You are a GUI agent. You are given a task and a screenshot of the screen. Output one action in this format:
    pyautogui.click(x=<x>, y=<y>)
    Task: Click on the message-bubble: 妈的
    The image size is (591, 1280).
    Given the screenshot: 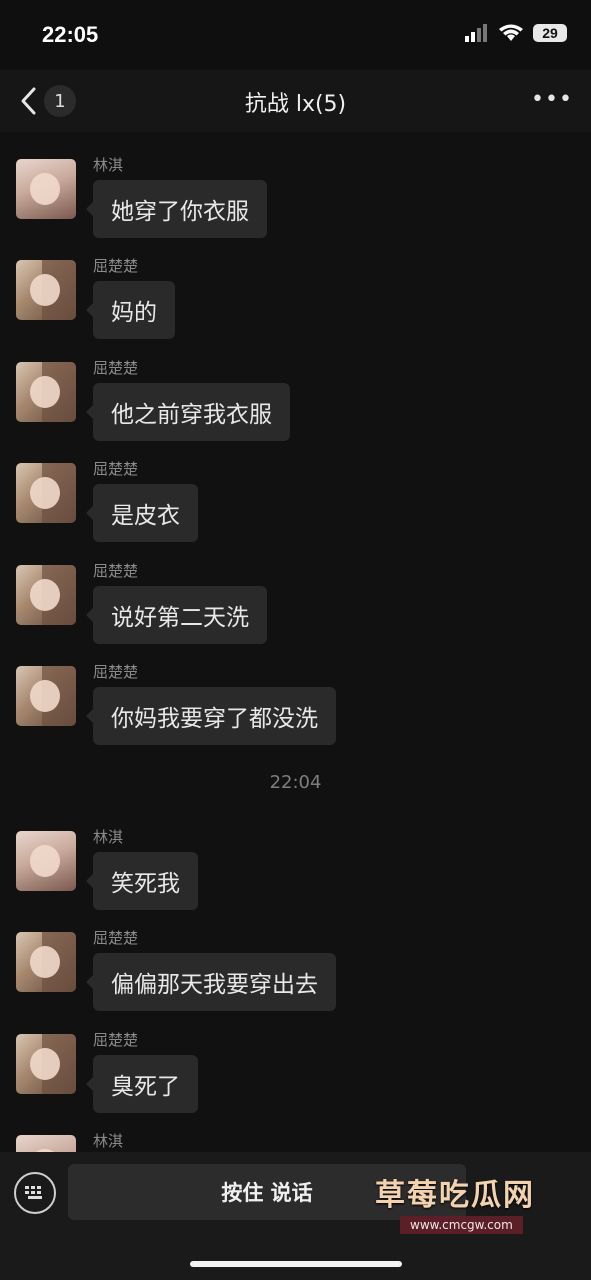 What is the action you would take?
    pyautogui.click(x=130, y=310)
    